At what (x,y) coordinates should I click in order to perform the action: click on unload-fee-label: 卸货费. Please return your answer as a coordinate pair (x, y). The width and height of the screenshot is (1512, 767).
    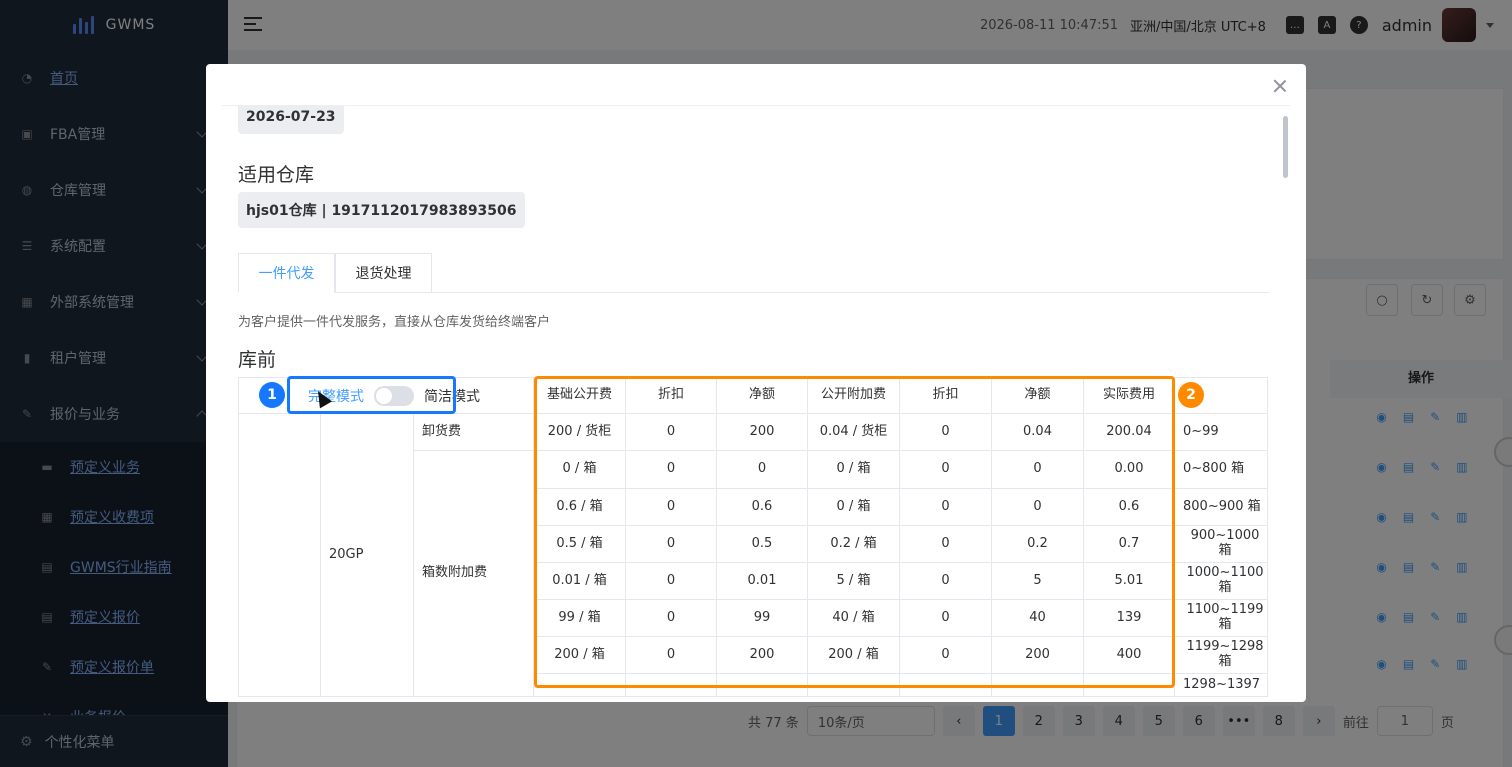
    Looking at the image, I should click on (474, 432).